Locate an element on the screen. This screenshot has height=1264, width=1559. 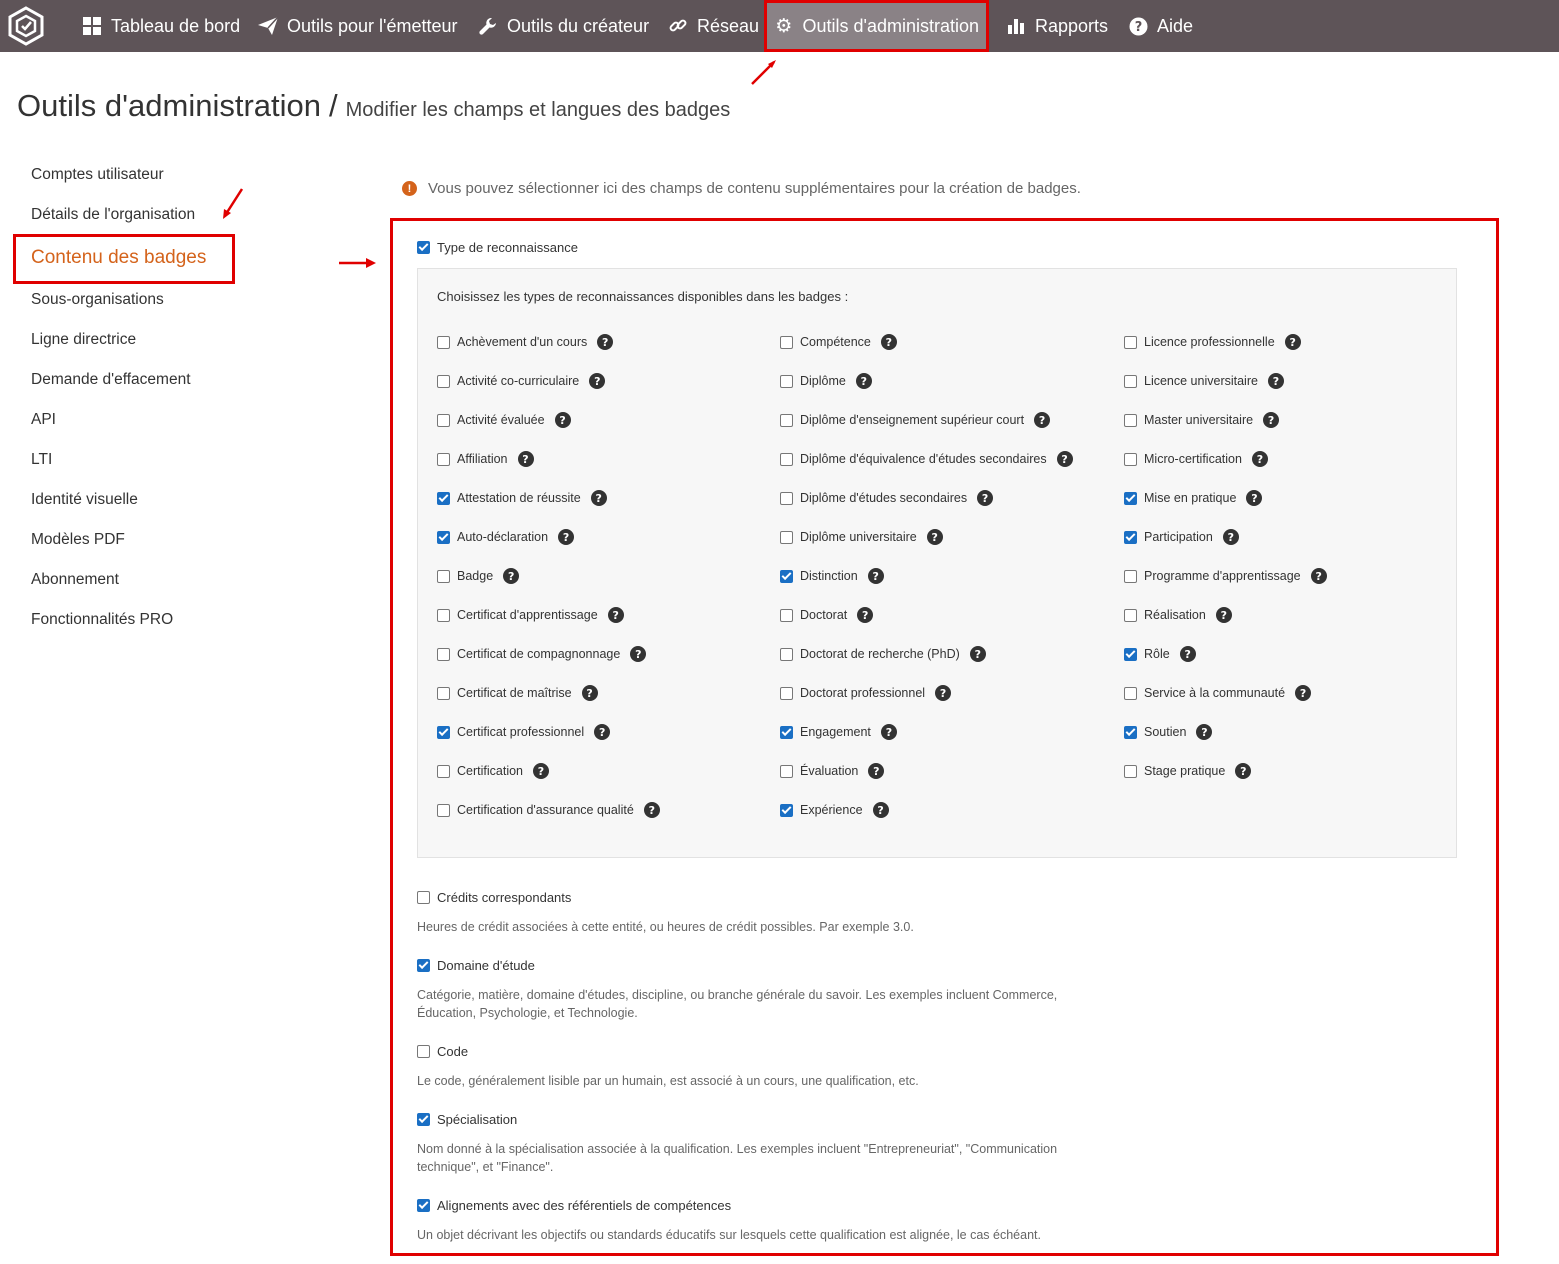
recognition-type-option: Diplôme d'enseignement supérieur court? is located at coordinates (915, 420).